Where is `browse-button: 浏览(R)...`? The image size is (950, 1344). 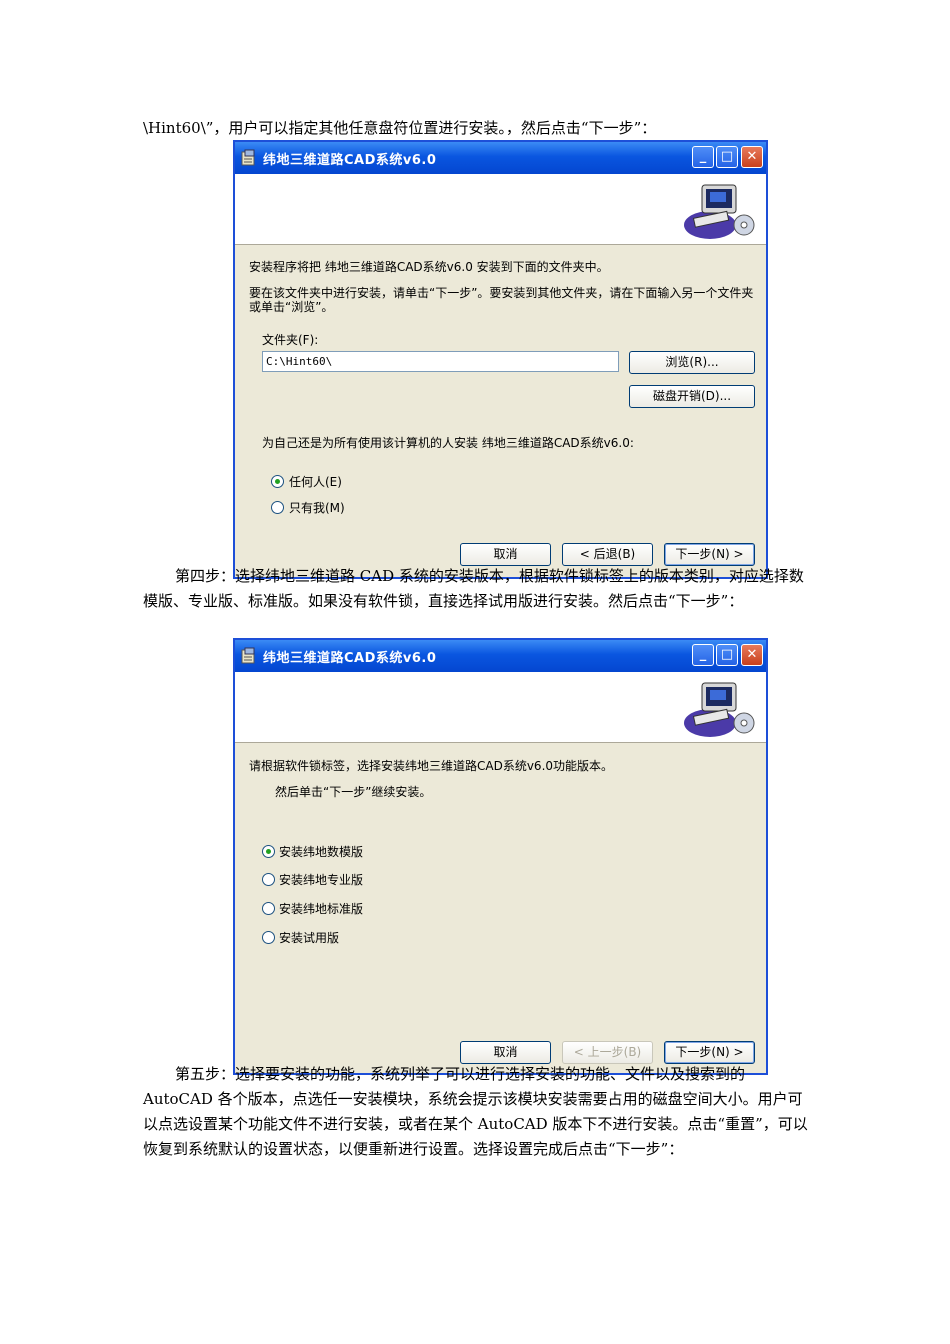
browse-button: 浏览(R)... is located at coordinates (692, 362).